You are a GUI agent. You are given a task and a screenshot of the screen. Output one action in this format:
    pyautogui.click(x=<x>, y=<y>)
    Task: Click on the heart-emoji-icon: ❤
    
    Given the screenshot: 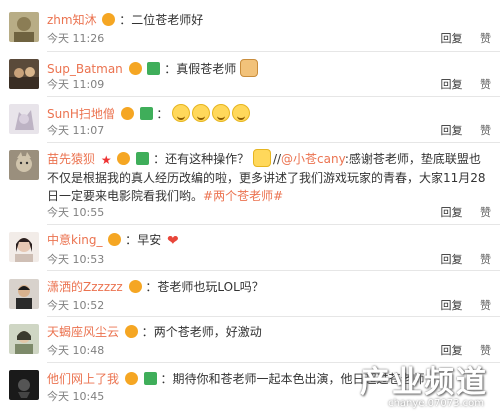 What is the action you would take?
    pyautogui.click(x=173, y=241)
    